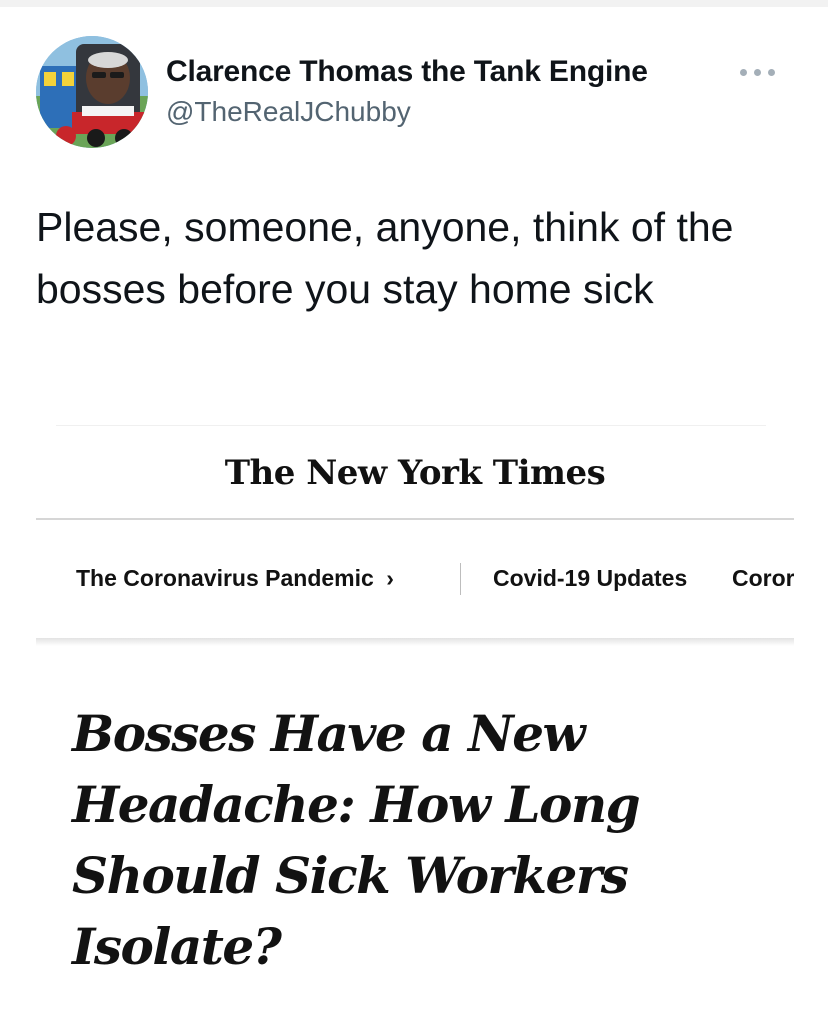 The height and width of the screenshot is (1015, 828). I want to click on nav-truncated-link: Coror, so click(763, 578).